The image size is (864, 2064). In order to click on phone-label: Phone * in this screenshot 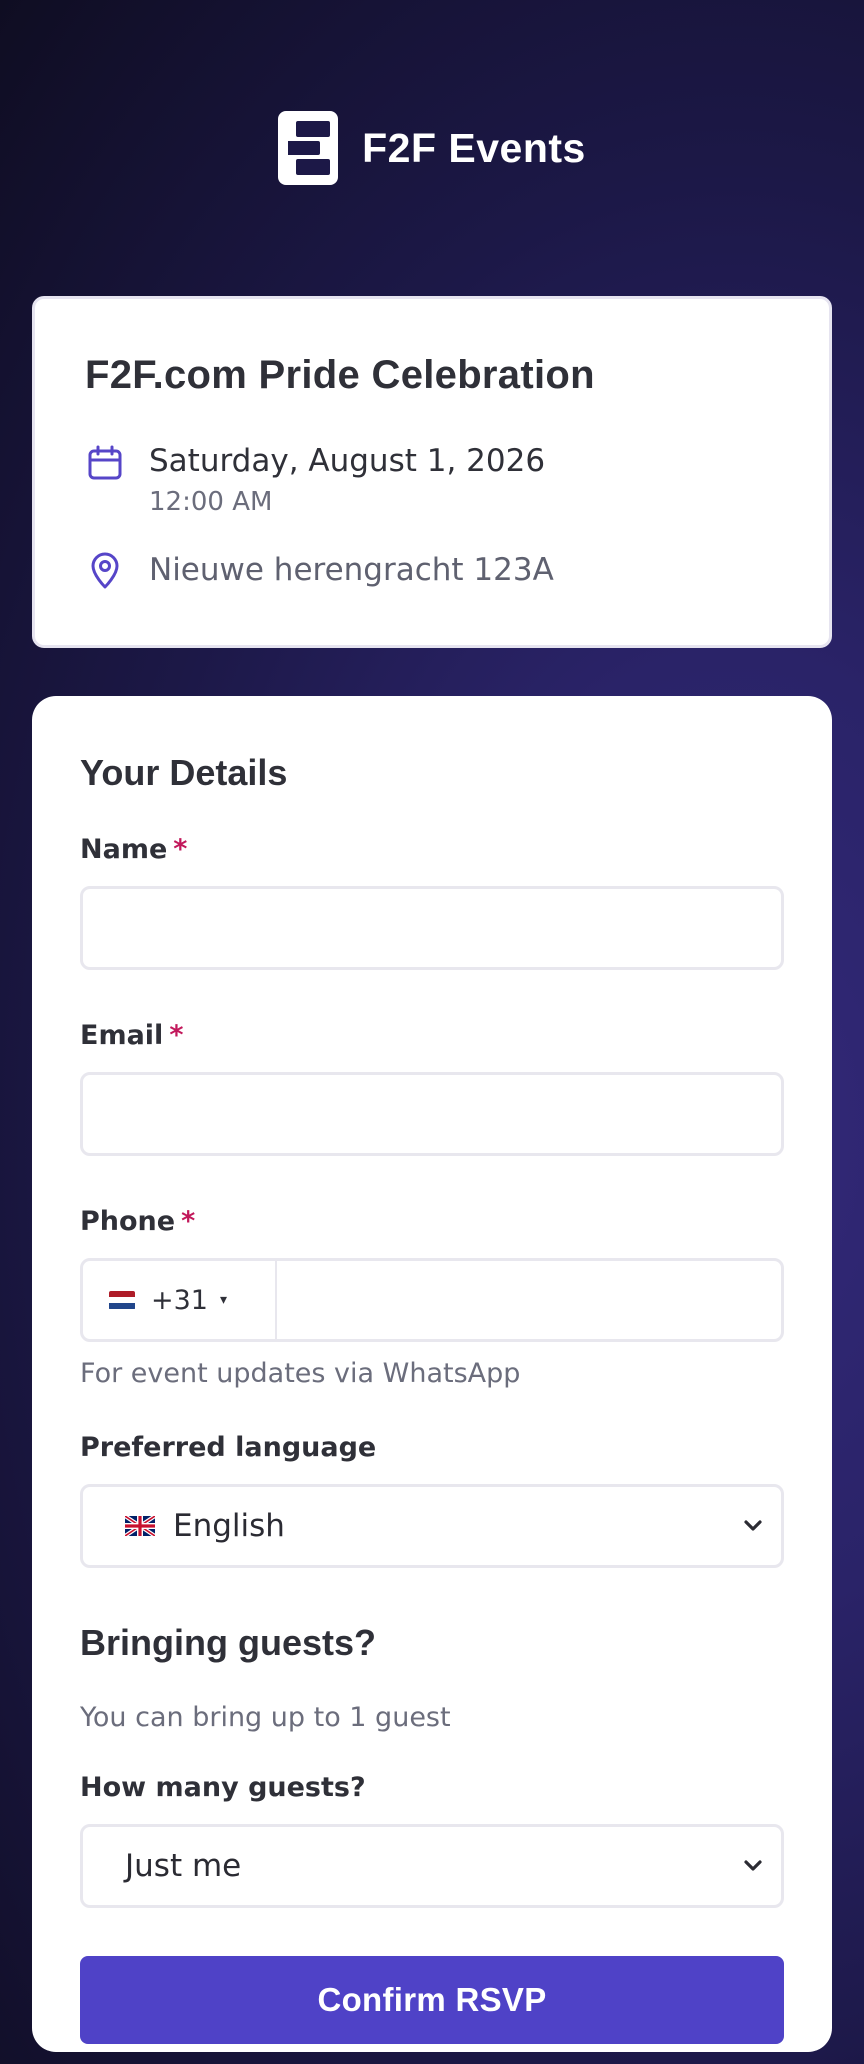, I will do `click(432, 1222)`.